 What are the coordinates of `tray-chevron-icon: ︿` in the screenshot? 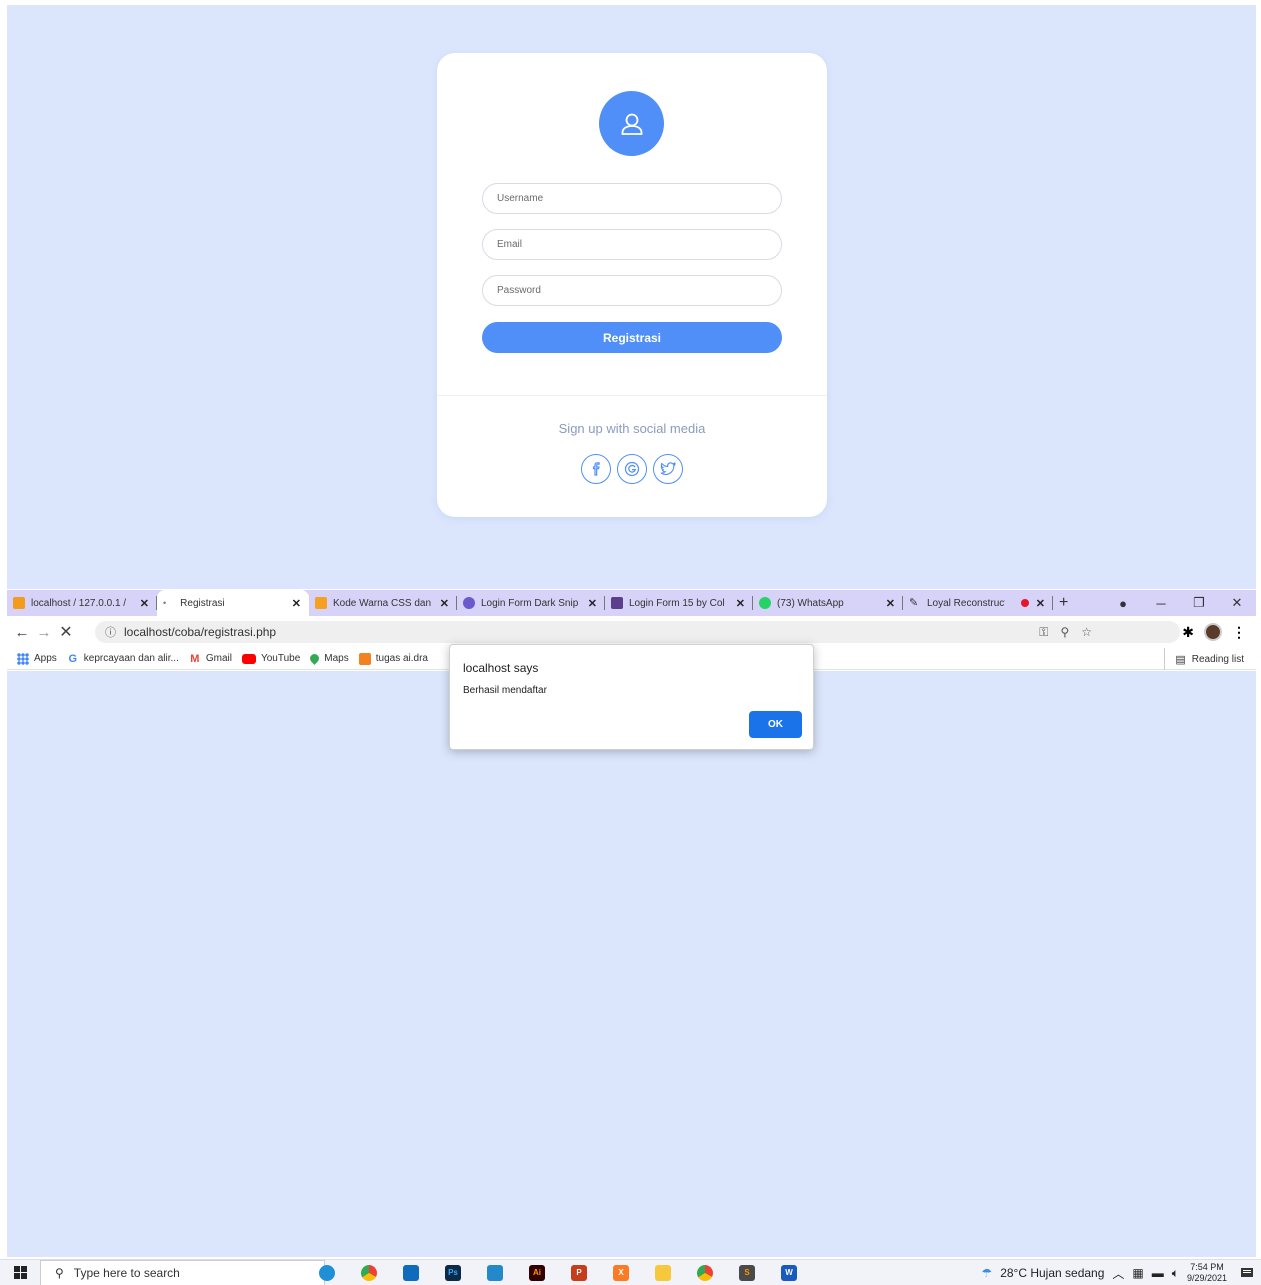 It's located at (1118, 1273).